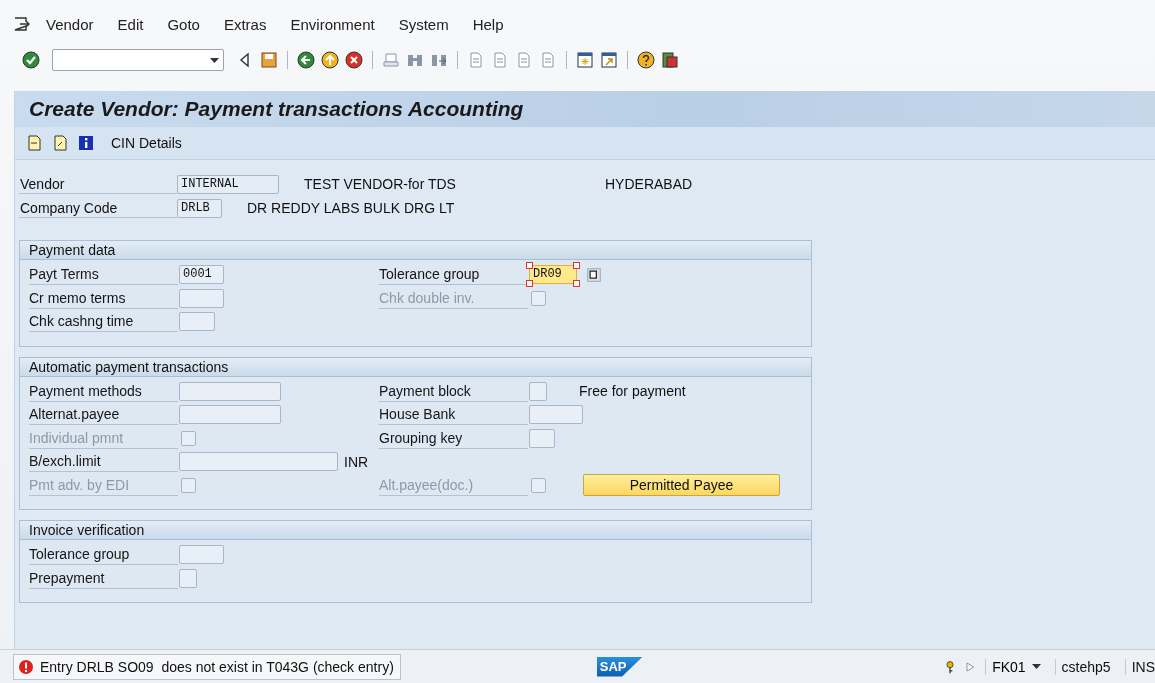 This screenshot has width=1155, height=683. I want to click on cancel-icon, so click(354, 60).